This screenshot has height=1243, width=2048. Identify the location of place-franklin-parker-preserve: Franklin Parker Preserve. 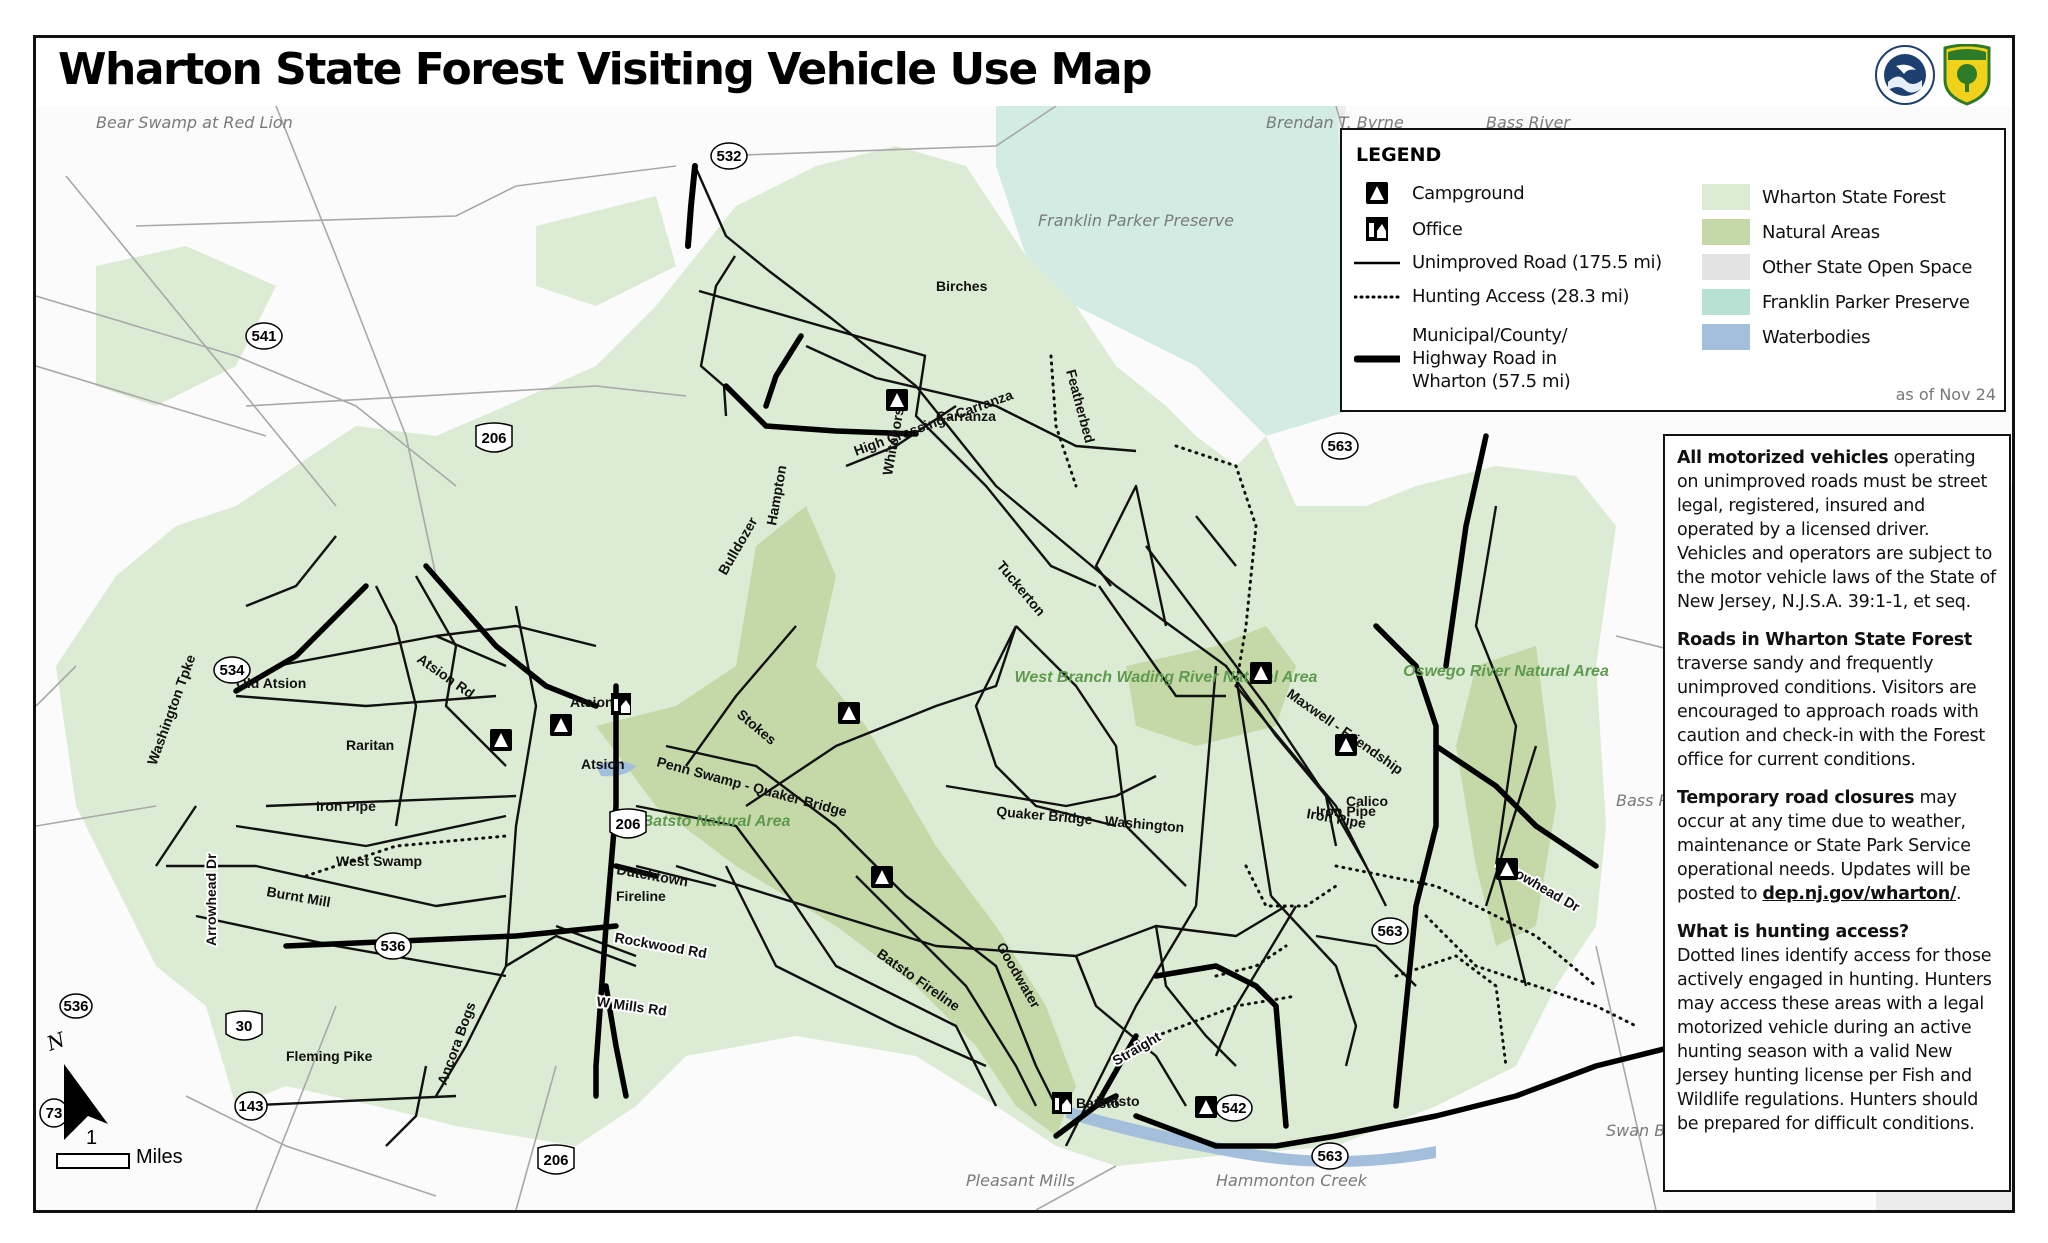
(1136, 220).